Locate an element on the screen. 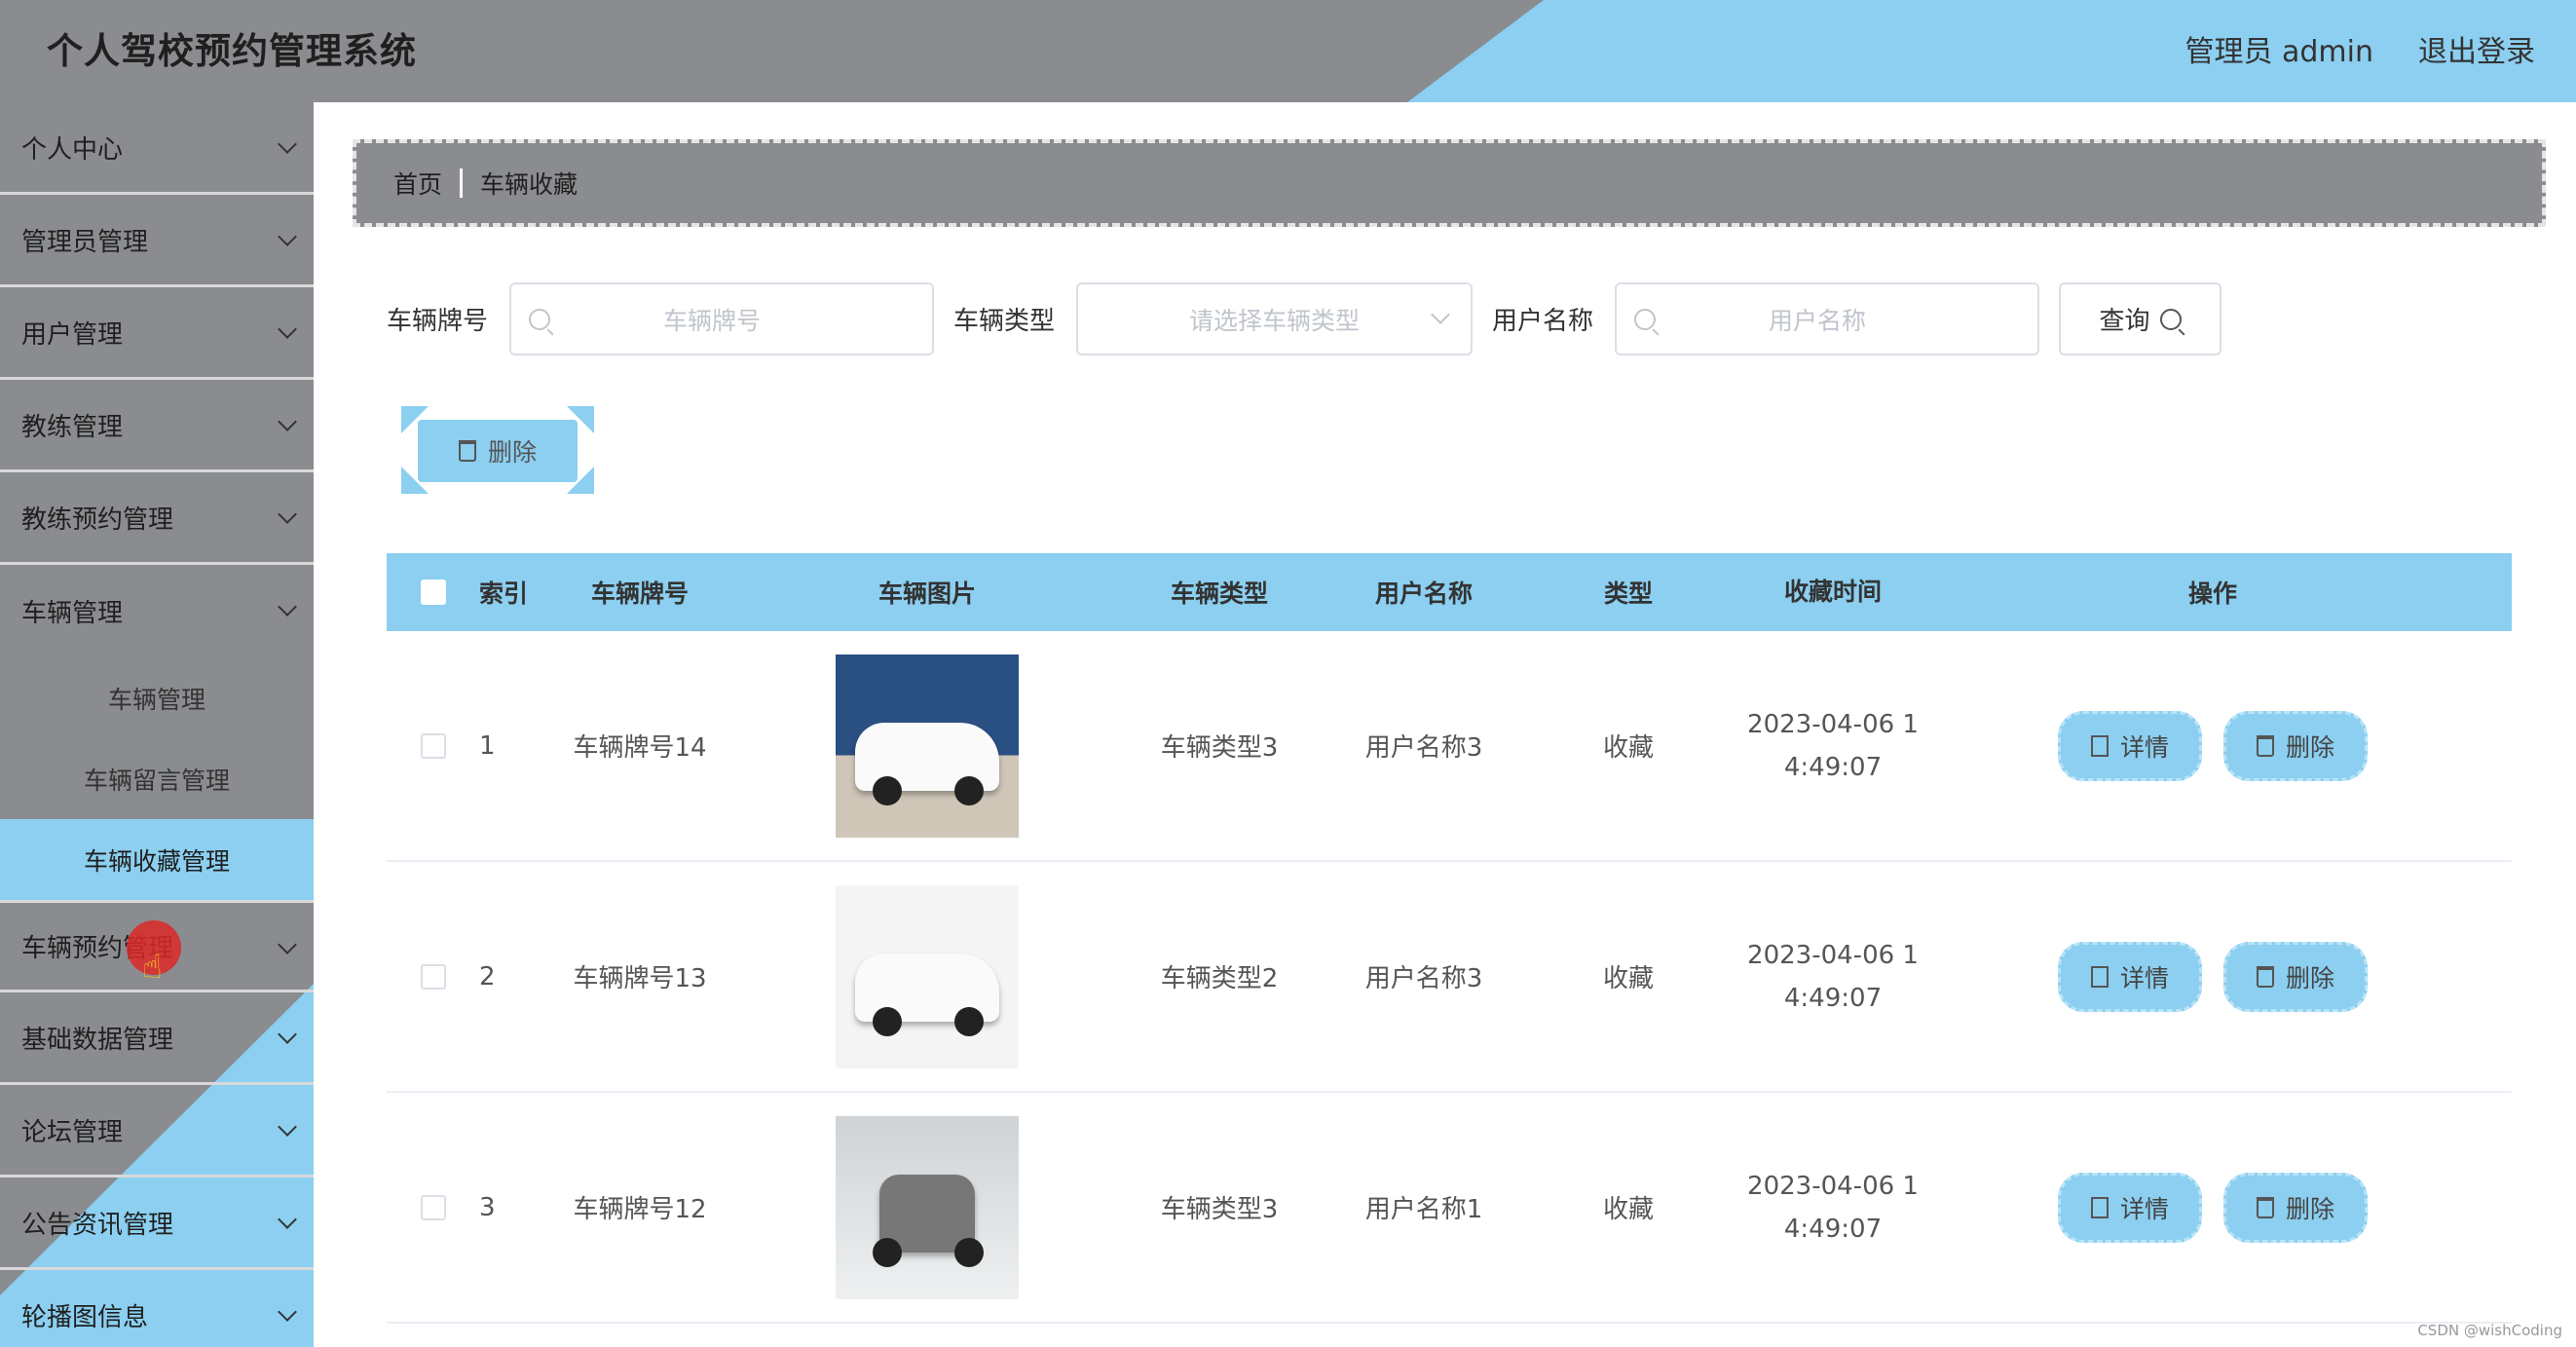 The image size is (2576, 1347). submenu-vehicle-favorites: 车辆收藏管理 is located at coordinates (157, 859).